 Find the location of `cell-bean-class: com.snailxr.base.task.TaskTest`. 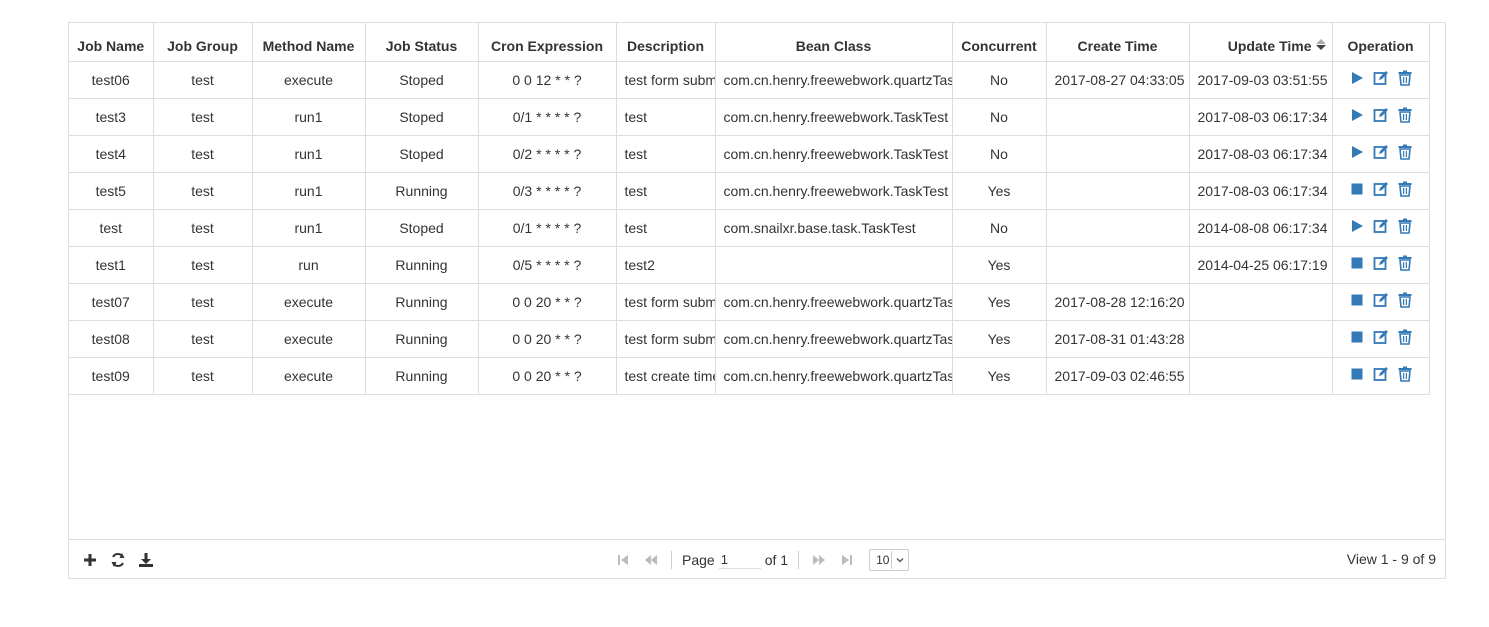

cell-bean-class: com.snailxr.base.task.TaskTest is located at coordinates (833, 227).